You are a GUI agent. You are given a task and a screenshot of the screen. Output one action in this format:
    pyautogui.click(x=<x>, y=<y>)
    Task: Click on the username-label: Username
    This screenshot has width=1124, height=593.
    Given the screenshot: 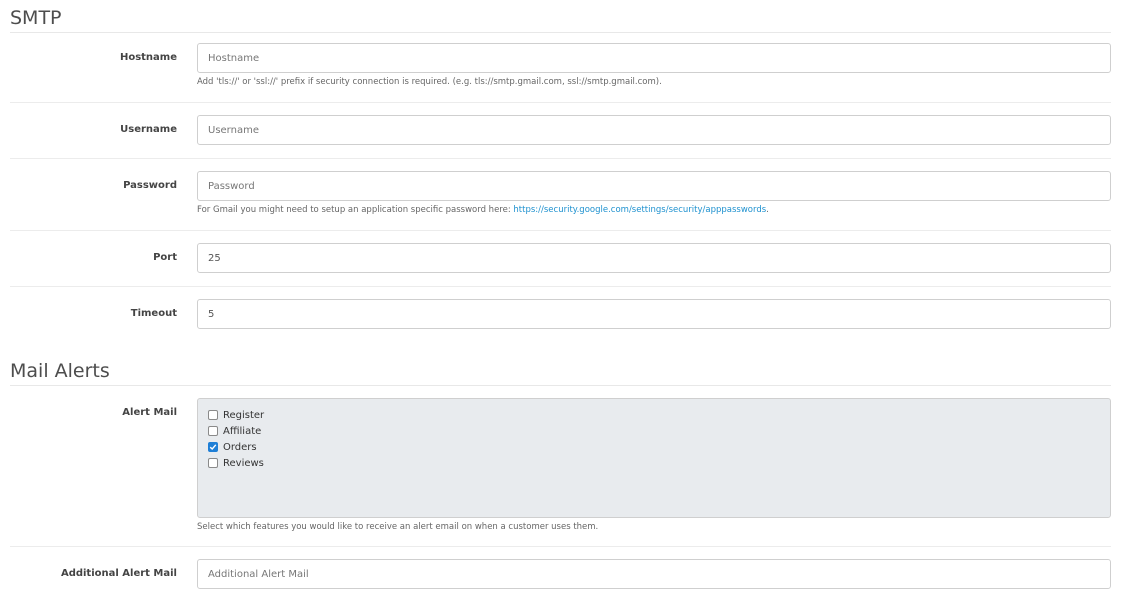 What is the action you would take?
    pyautogui.click(x=148, y=129)
    